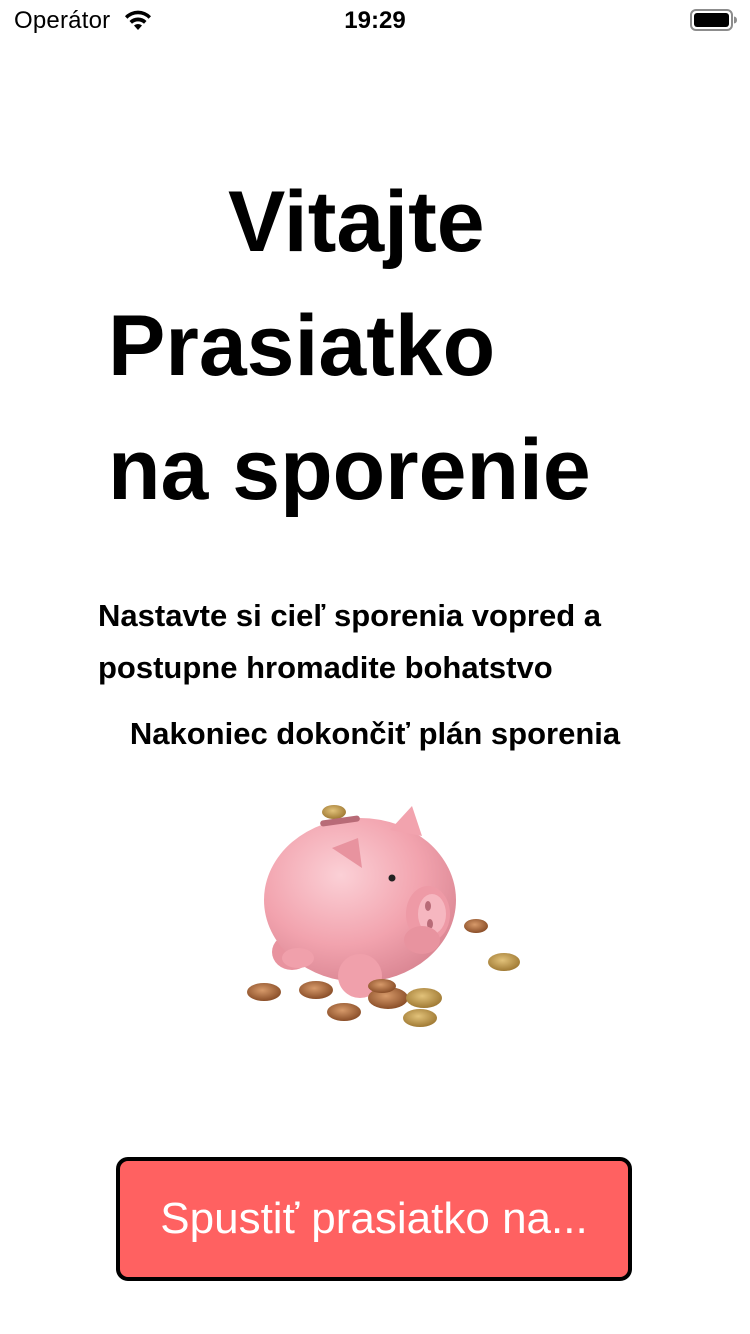 This screenshot has width=750, height=1334. Describe the element at coordinates (349, 470) in the screenshot. I see `title-line-3: na sporenie` at that location.